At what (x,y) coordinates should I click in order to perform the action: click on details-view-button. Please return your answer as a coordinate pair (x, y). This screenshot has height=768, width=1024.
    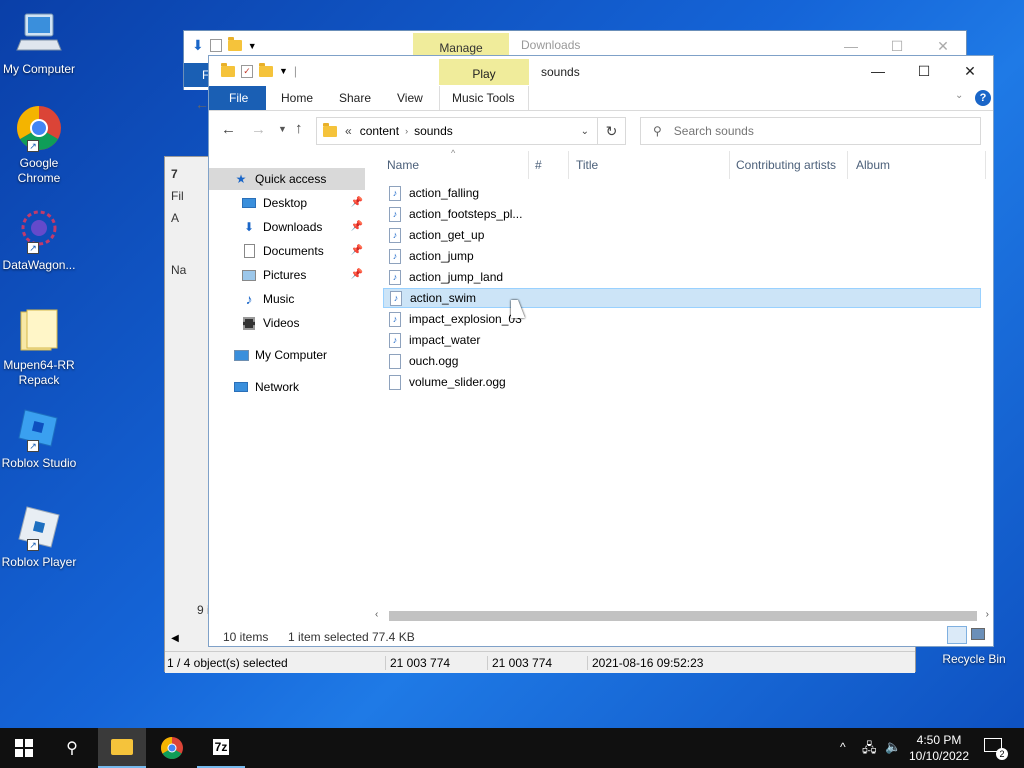
    Looking at the image, I should click on (957, 635).